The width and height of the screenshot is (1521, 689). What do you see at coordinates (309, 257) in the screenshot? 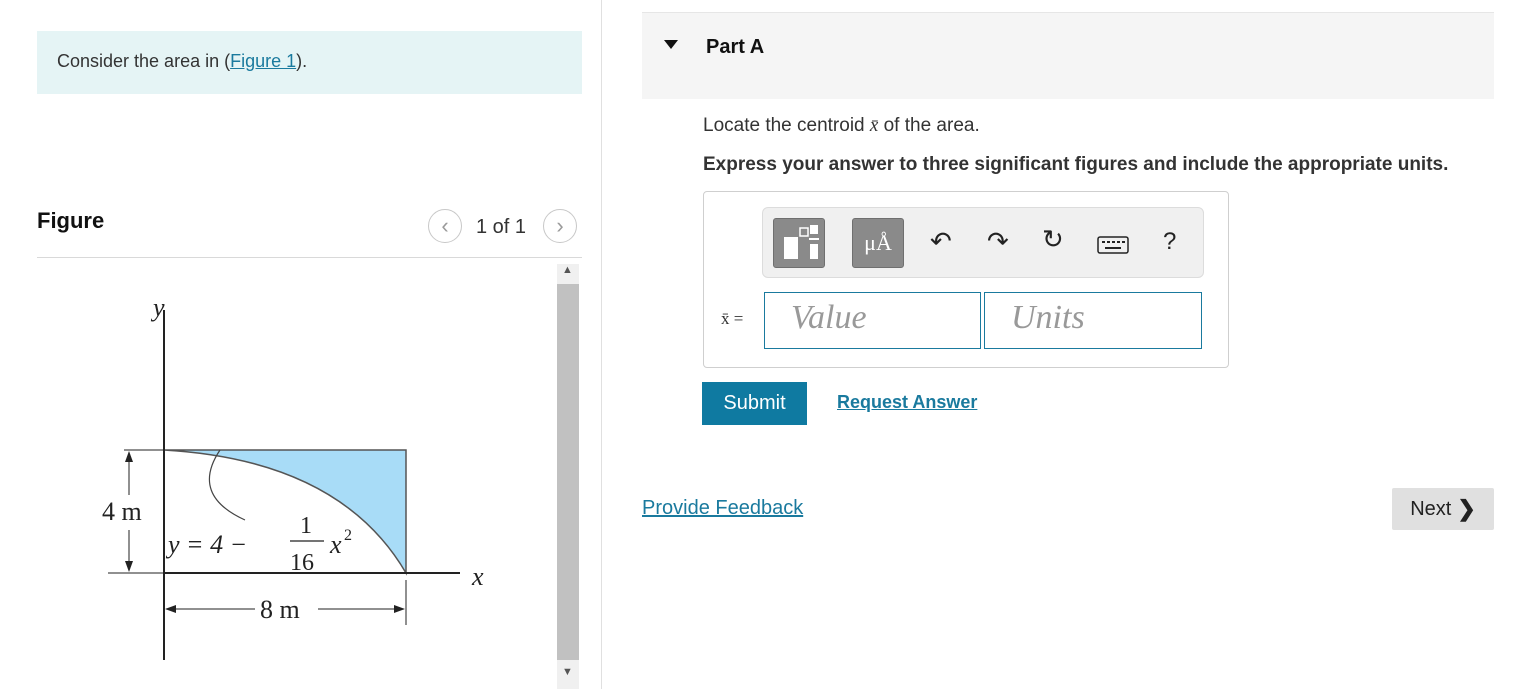
I see `figure-divider` at bounding box center [309, 257].